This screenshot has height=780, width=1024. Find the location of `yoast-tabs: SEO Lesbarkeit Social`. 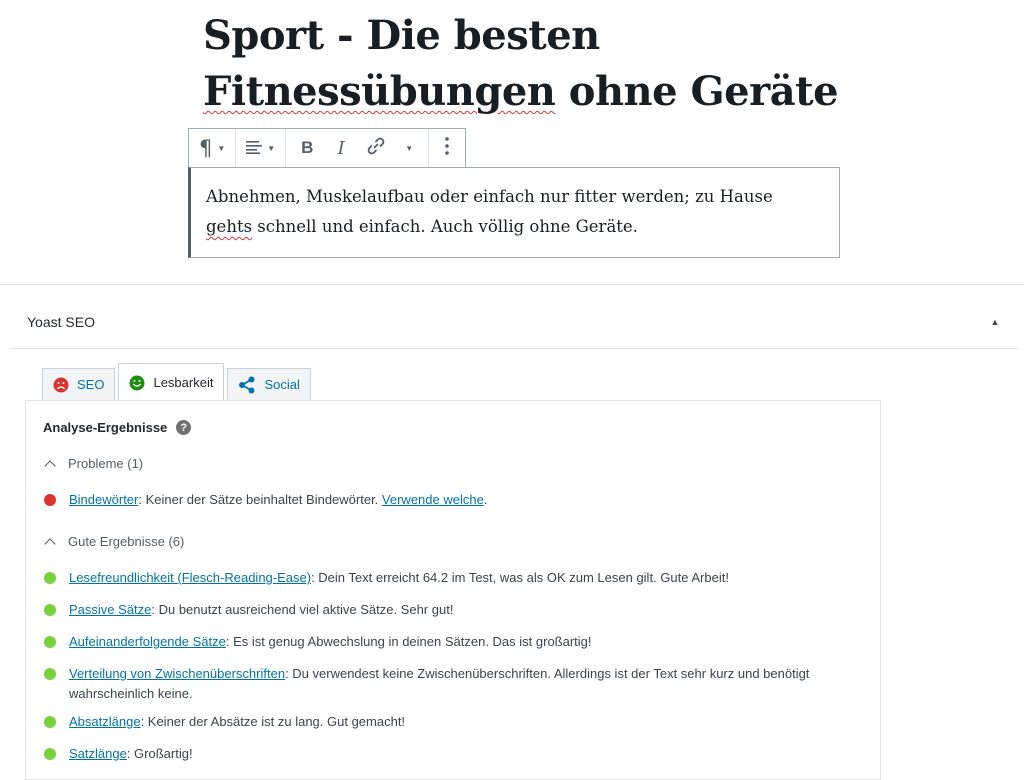

yoast-tabs: SEO Lesbarkeit Social is located at coordinates (178, 381).